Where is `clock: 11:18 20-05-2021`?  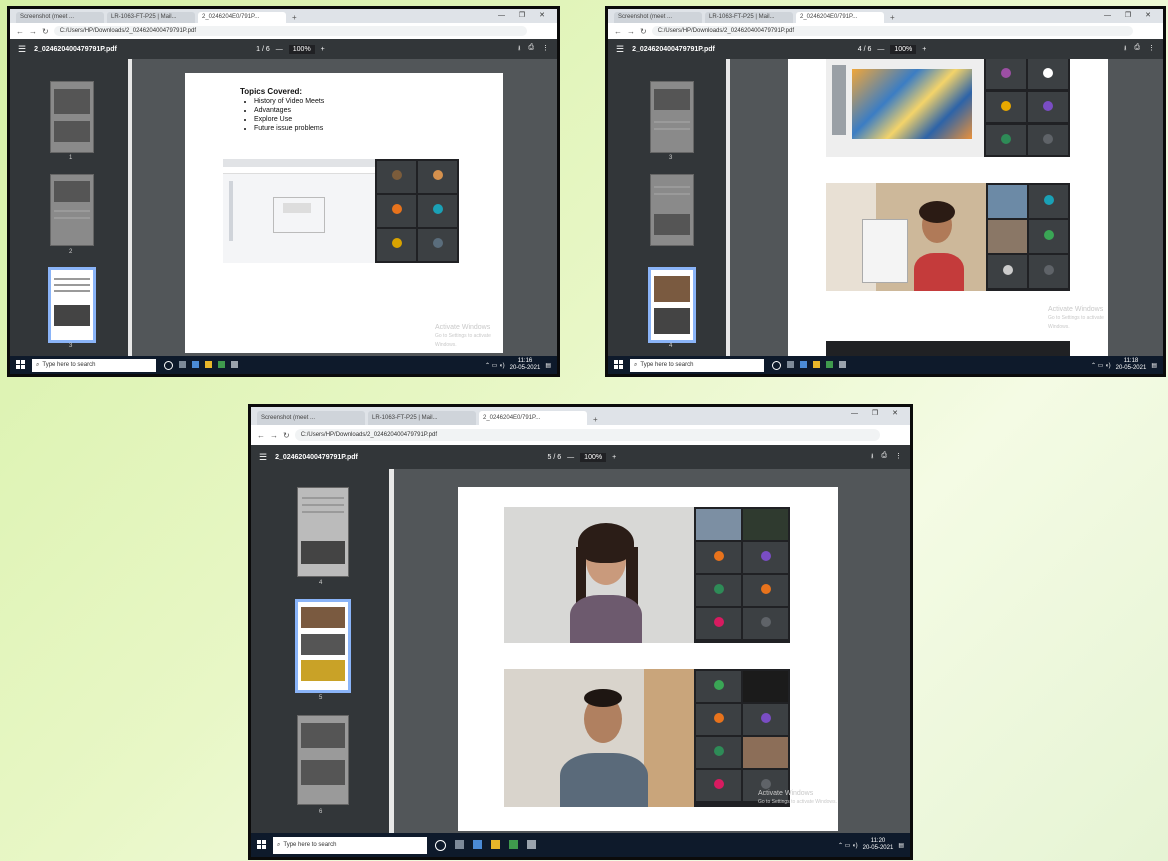
clock: 11:18 20-05-2021 is located at coordinates (1131, 365).